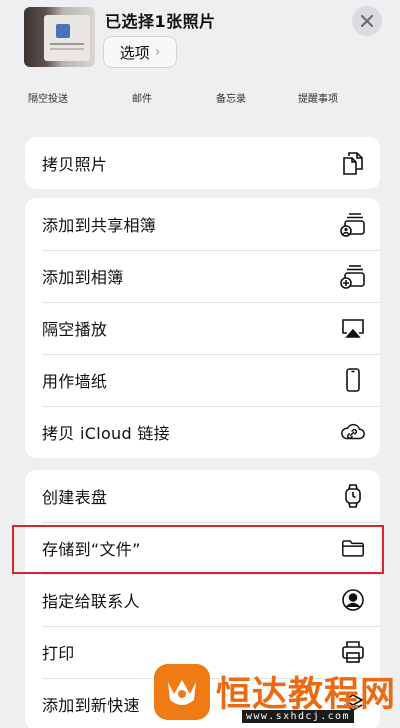 This screenshot has height=728, width=400. I want to click on action-label: 指定给联系人, so click(91, 601).